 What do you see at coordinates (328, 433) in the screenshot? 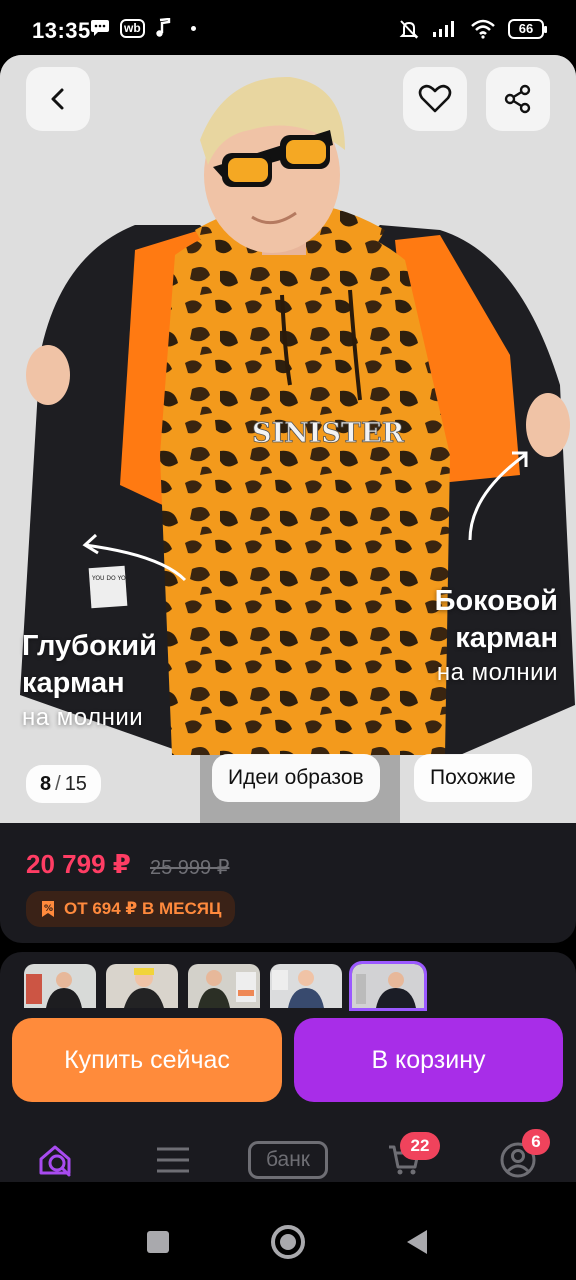
I see `hoodie-print-text: SINISTER` at bounding box center [328, 433].